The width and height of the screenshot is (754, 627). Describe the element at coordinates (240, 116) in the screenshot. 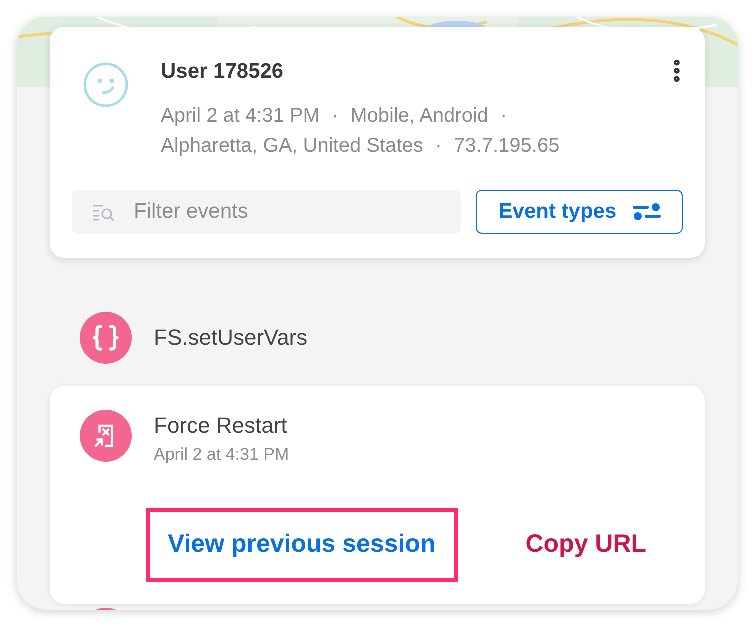

I see `session-detail: April 2 at 4:31 PM` at that location.